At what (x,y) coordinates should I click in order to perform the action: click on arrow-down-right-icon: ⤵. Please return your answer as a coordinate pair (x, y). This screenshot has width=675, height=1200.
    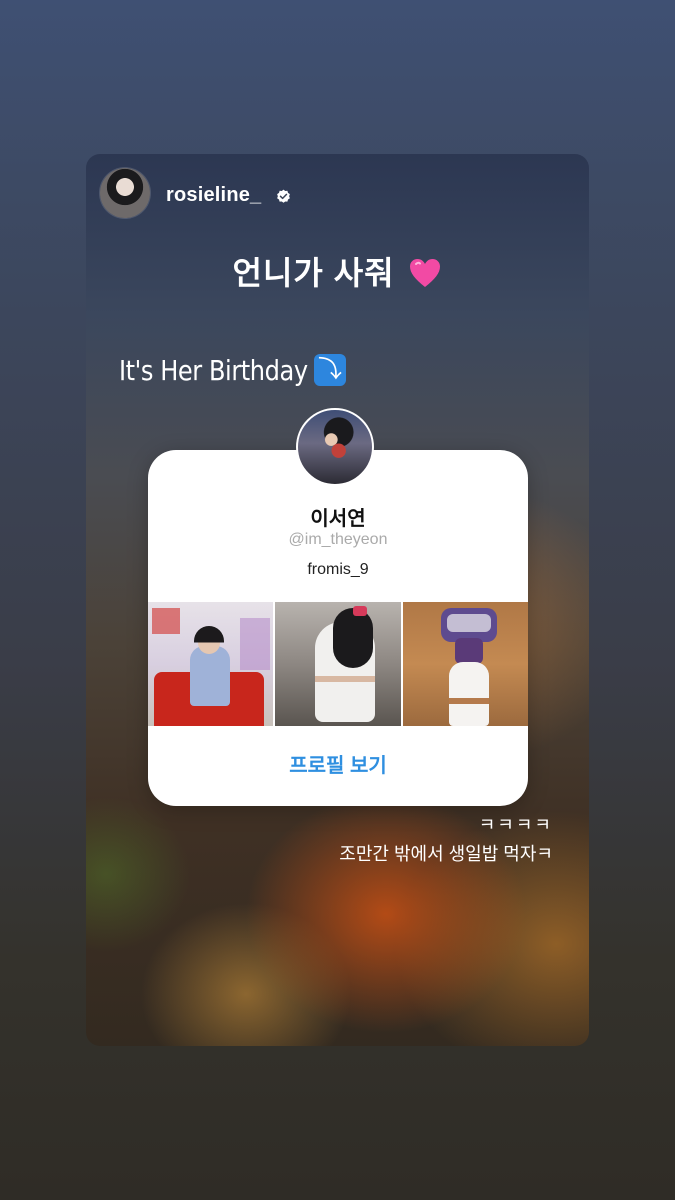
    Looking at the image, I should click on (330, 370).